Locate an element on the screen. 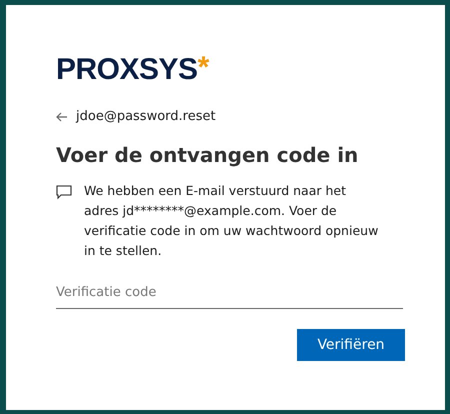  back-link: jdoe@password.reset is located at coordinates (136, 116).